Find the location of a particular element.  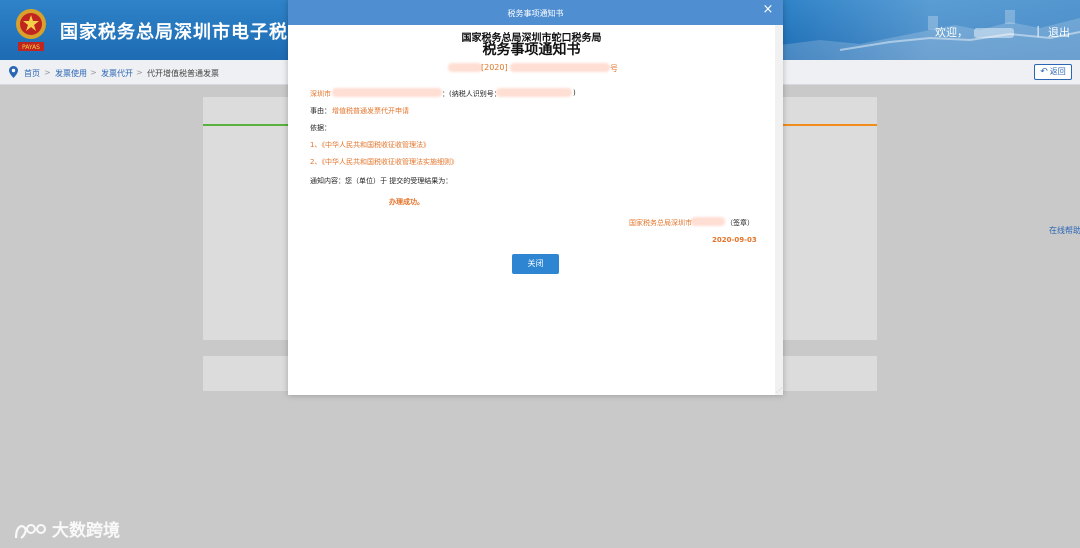

redacted-taxpayer-id is located at coordinates (534, 92).